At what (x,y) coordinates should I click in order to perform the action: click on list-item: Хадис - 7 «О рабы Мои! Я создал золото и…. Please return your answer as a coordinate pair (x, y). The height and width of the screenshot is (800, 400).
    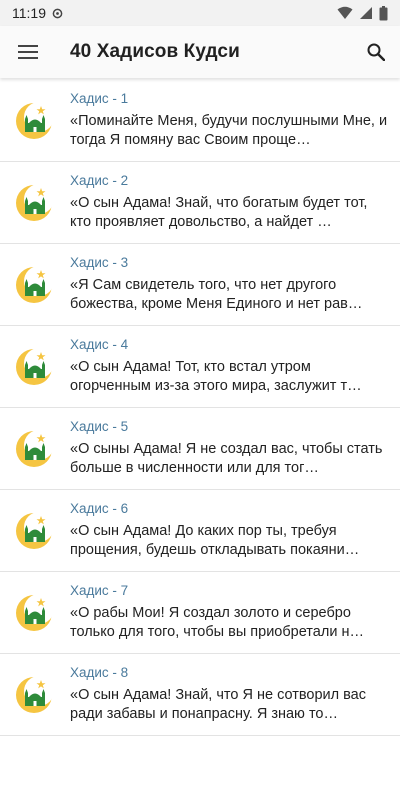
    Looking at the image, I should click on (200, 613).